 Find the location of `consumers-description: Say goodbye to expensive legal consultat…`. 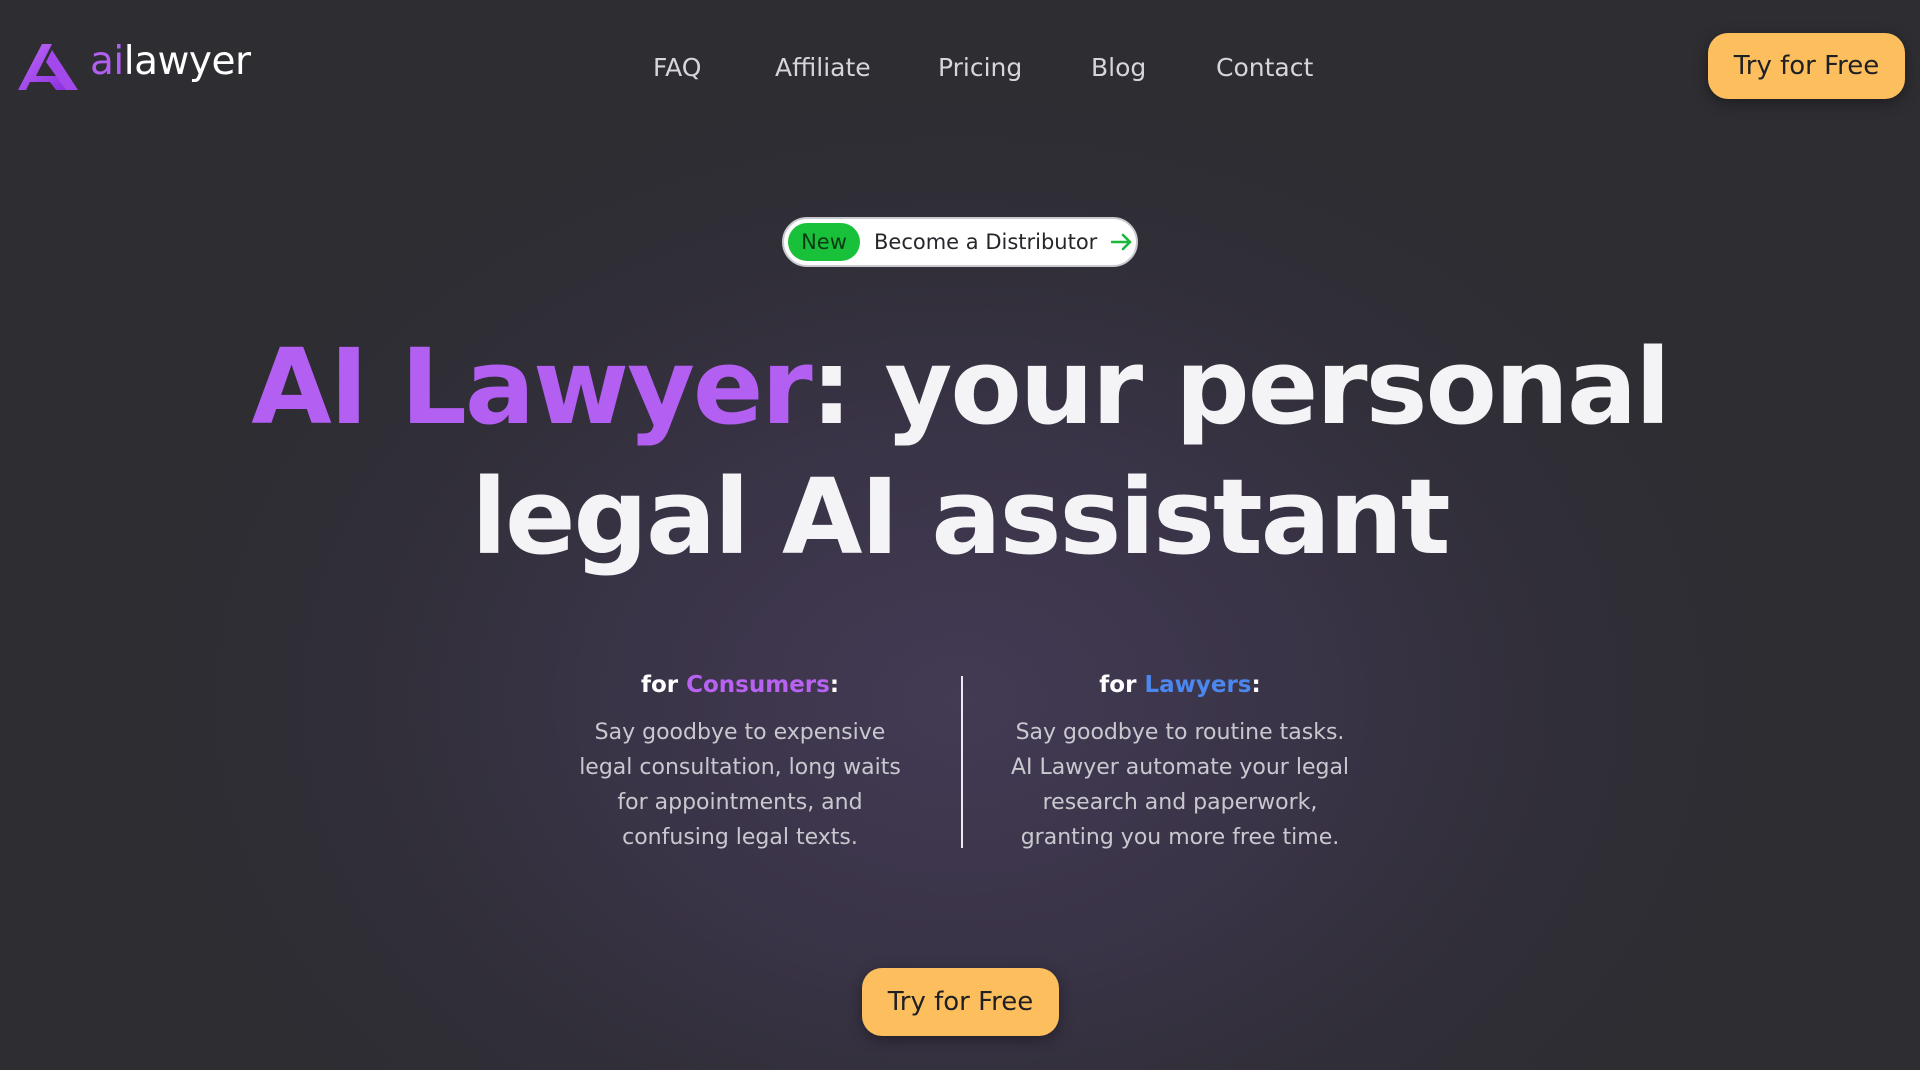

consumers-description: Say goodbye to expensive legal consultat… is located at coordinates (740, 785).